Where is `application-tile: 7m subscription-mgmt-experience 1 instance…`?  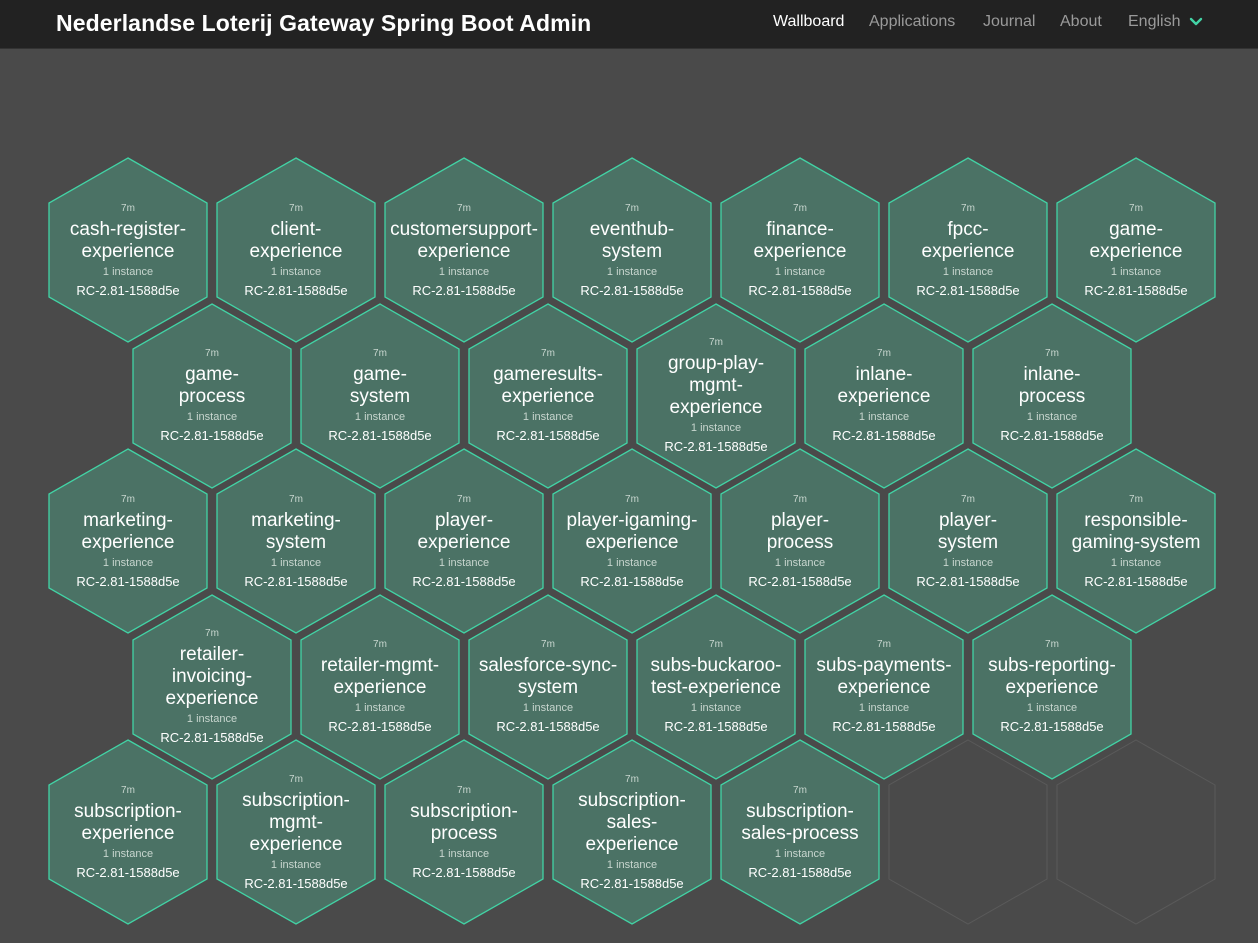 application-tile: 7m subscription-mgmt-experience 1 instance… is located at coordinates (296, 832).